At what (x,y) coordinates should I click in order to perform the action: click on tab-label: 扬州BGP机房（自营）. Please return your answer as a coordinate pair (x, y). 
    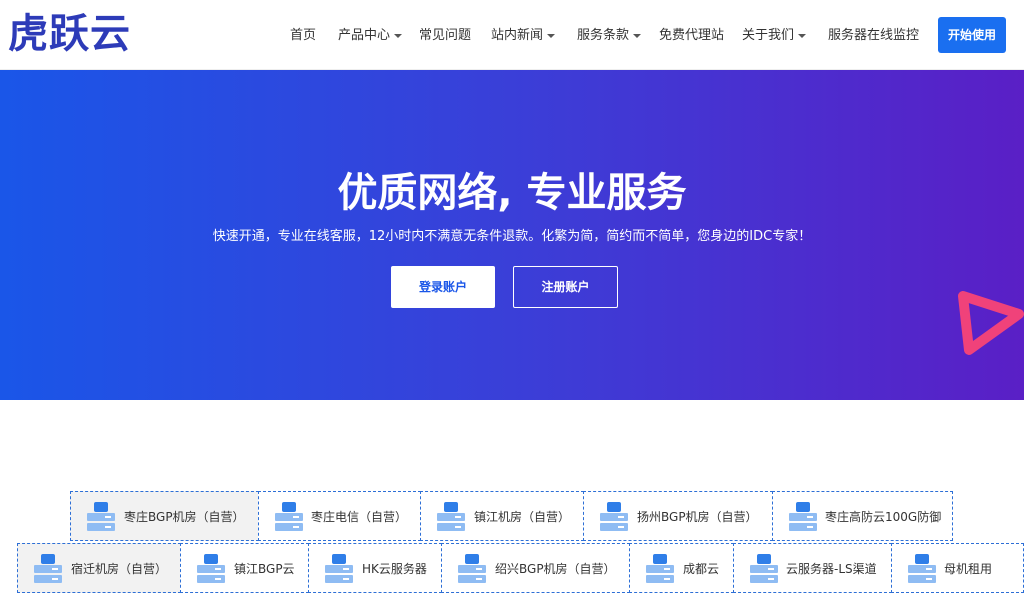
    Looking at the image, I should click on (697, 517).